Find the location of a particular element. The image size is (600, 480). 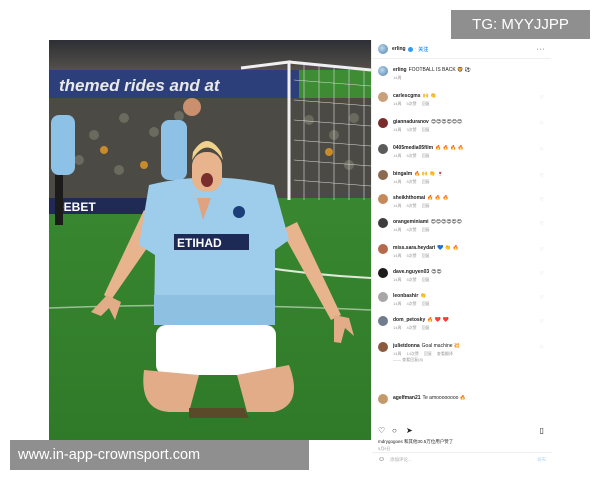

emoji-icon: ☺ is located at coordinates (381, 459).